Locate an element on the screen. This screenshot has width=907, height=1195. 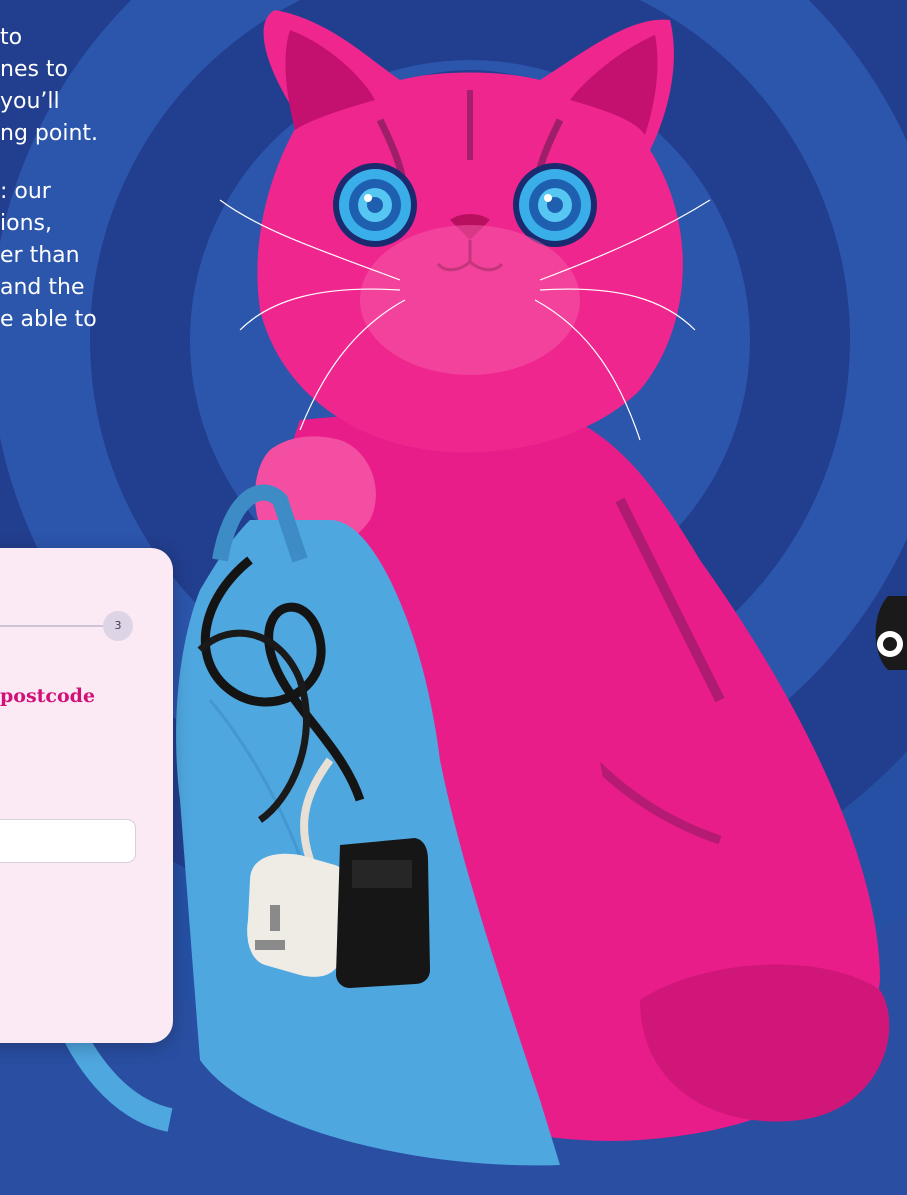
postcode-heading: postcode is located at coordinates (48, 696).